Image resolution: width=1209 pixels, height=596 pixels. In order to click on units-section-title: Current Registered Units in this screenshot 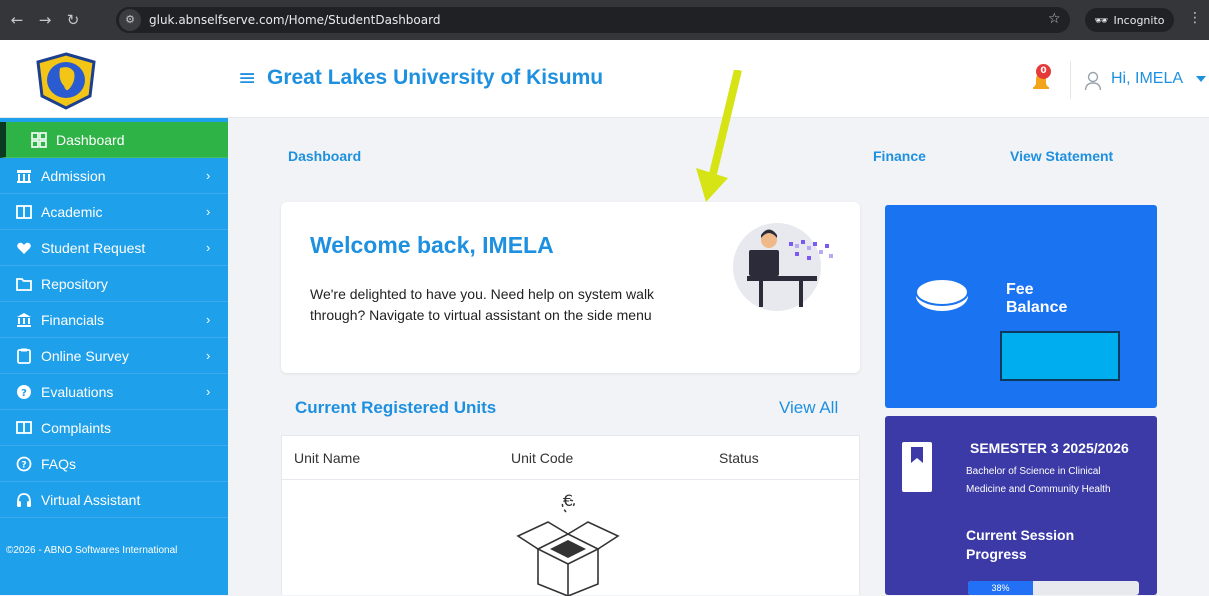, I will do `click(396, 407)`.